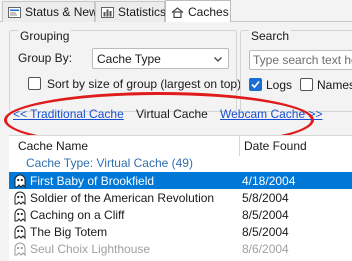 The width and height of the screenshot is (352, 261). I want to click on row-date-found: 4/18/2004, so click(269, 180).